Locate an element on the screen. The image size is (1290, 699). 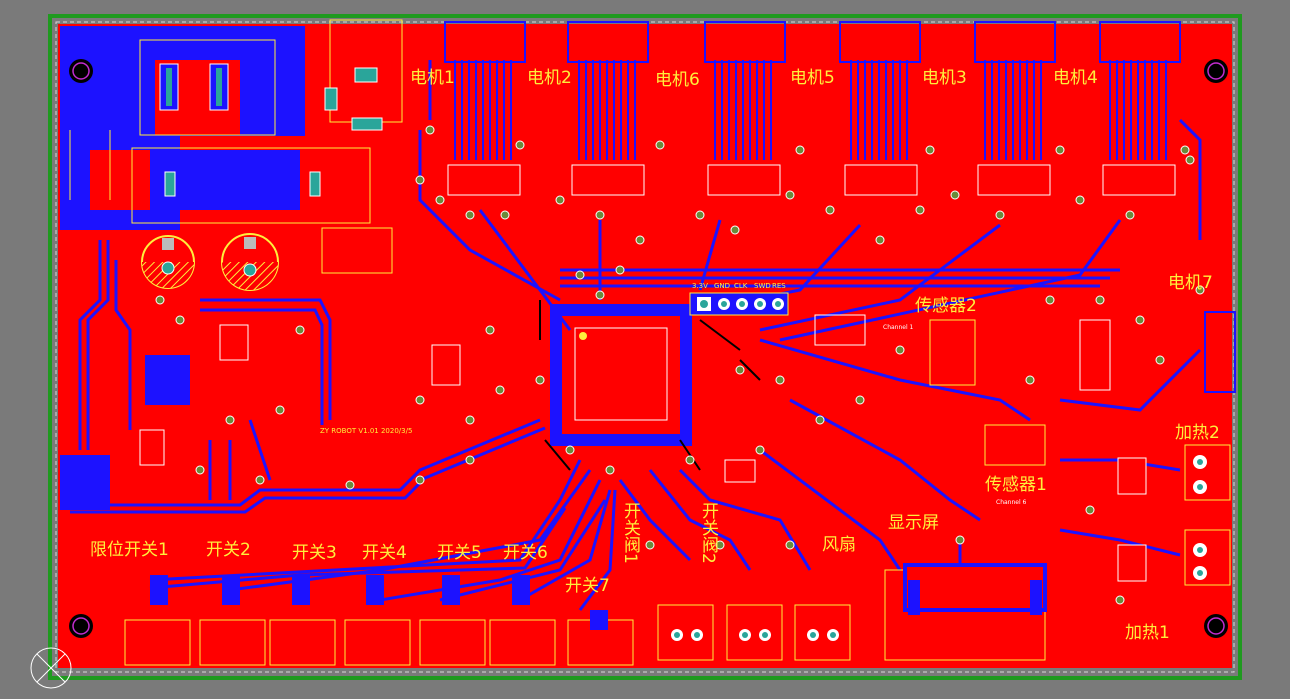
swd-header is located at coordinates (739, 304).